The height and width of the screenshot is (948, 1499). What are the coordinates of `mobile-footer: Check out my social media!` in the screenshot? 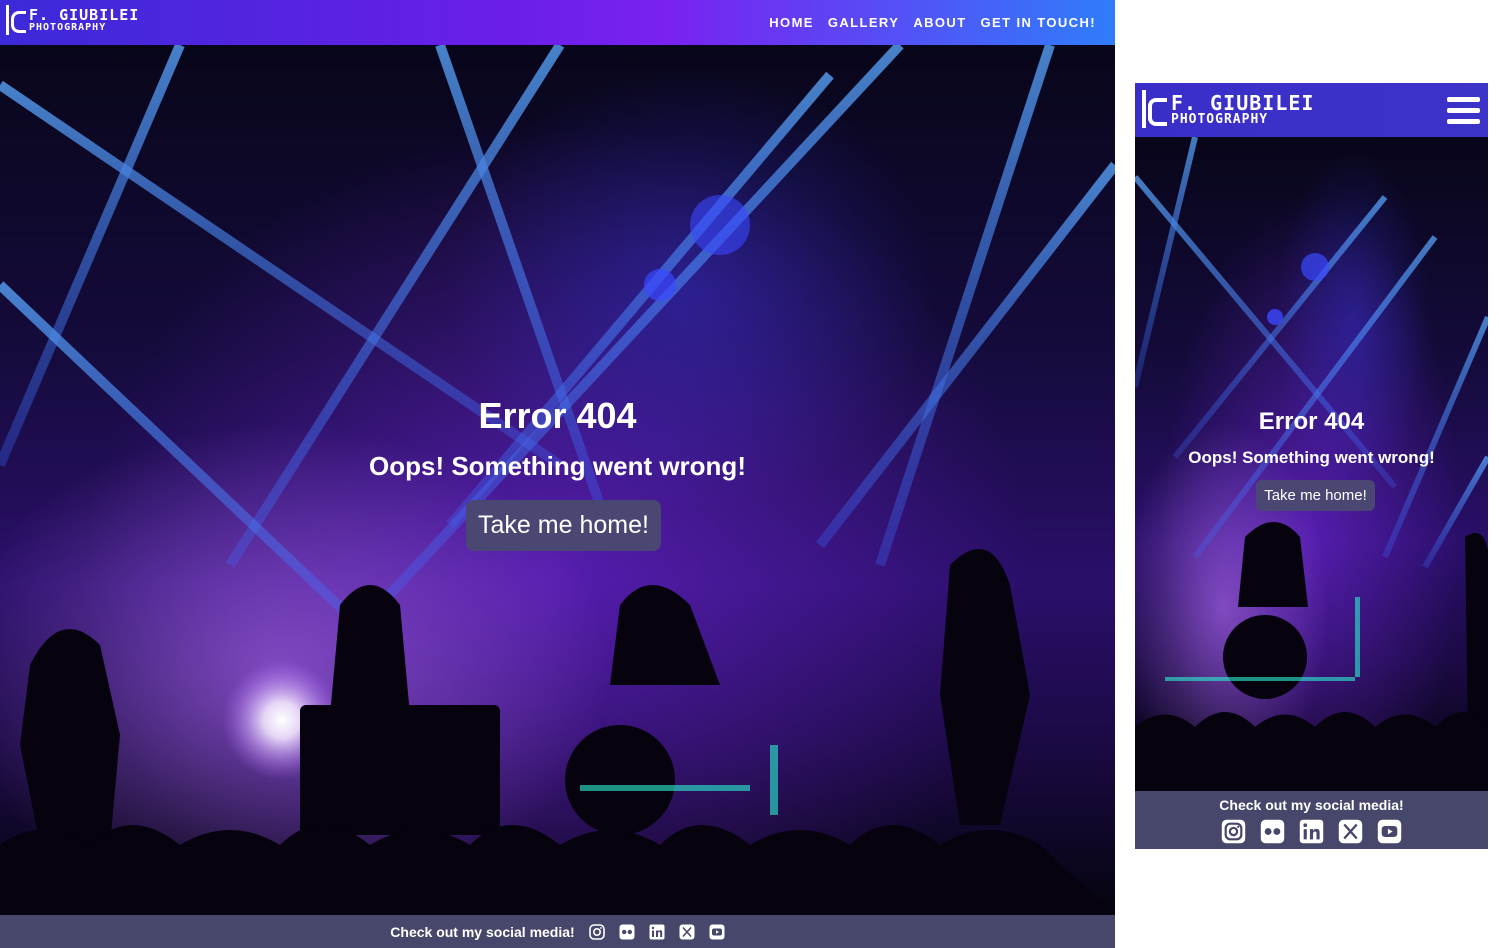 It's located at (1311, 820).